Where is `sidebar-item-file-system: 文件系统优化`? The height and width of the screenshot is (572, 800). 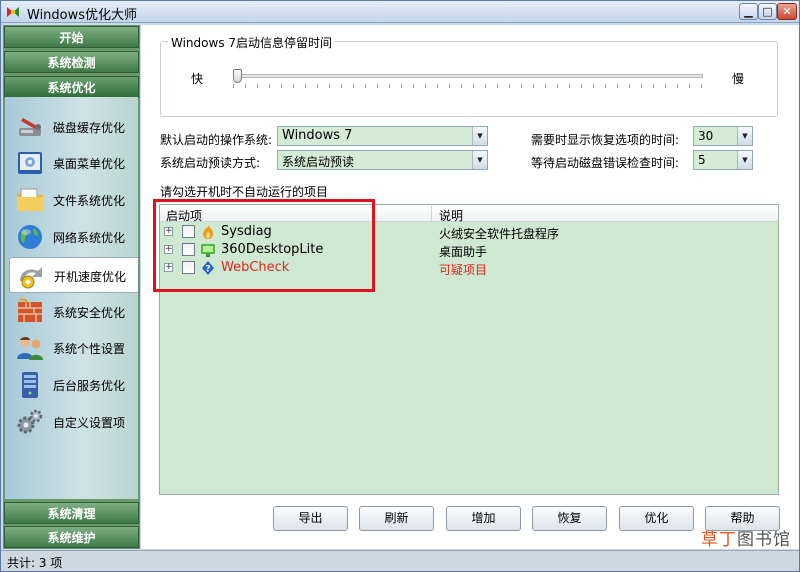 sidebar-item-file-system: 文件系统优化 is located at coordinates (71, 200).